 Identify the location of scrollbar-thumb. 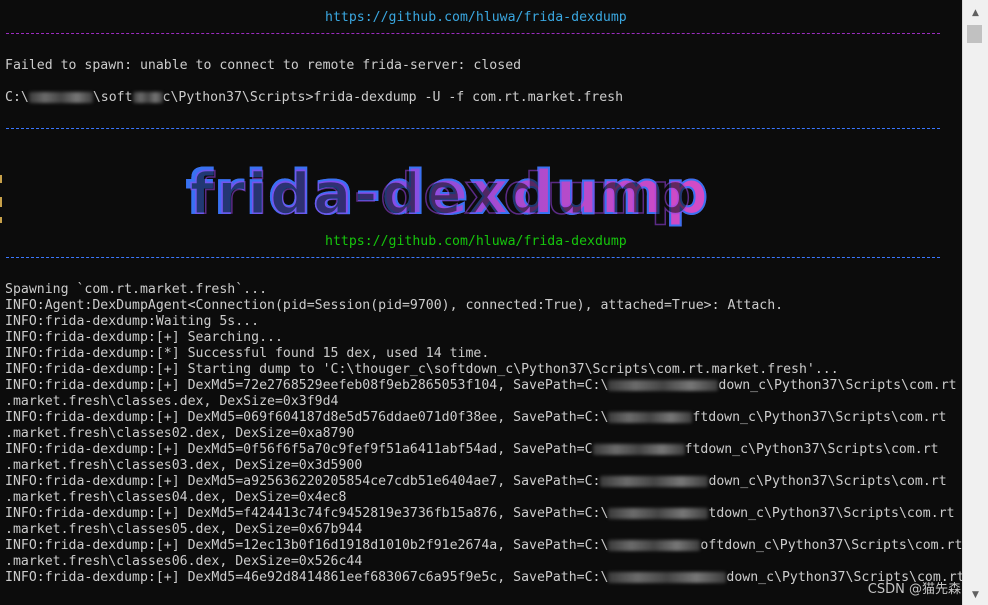
(974, 34).